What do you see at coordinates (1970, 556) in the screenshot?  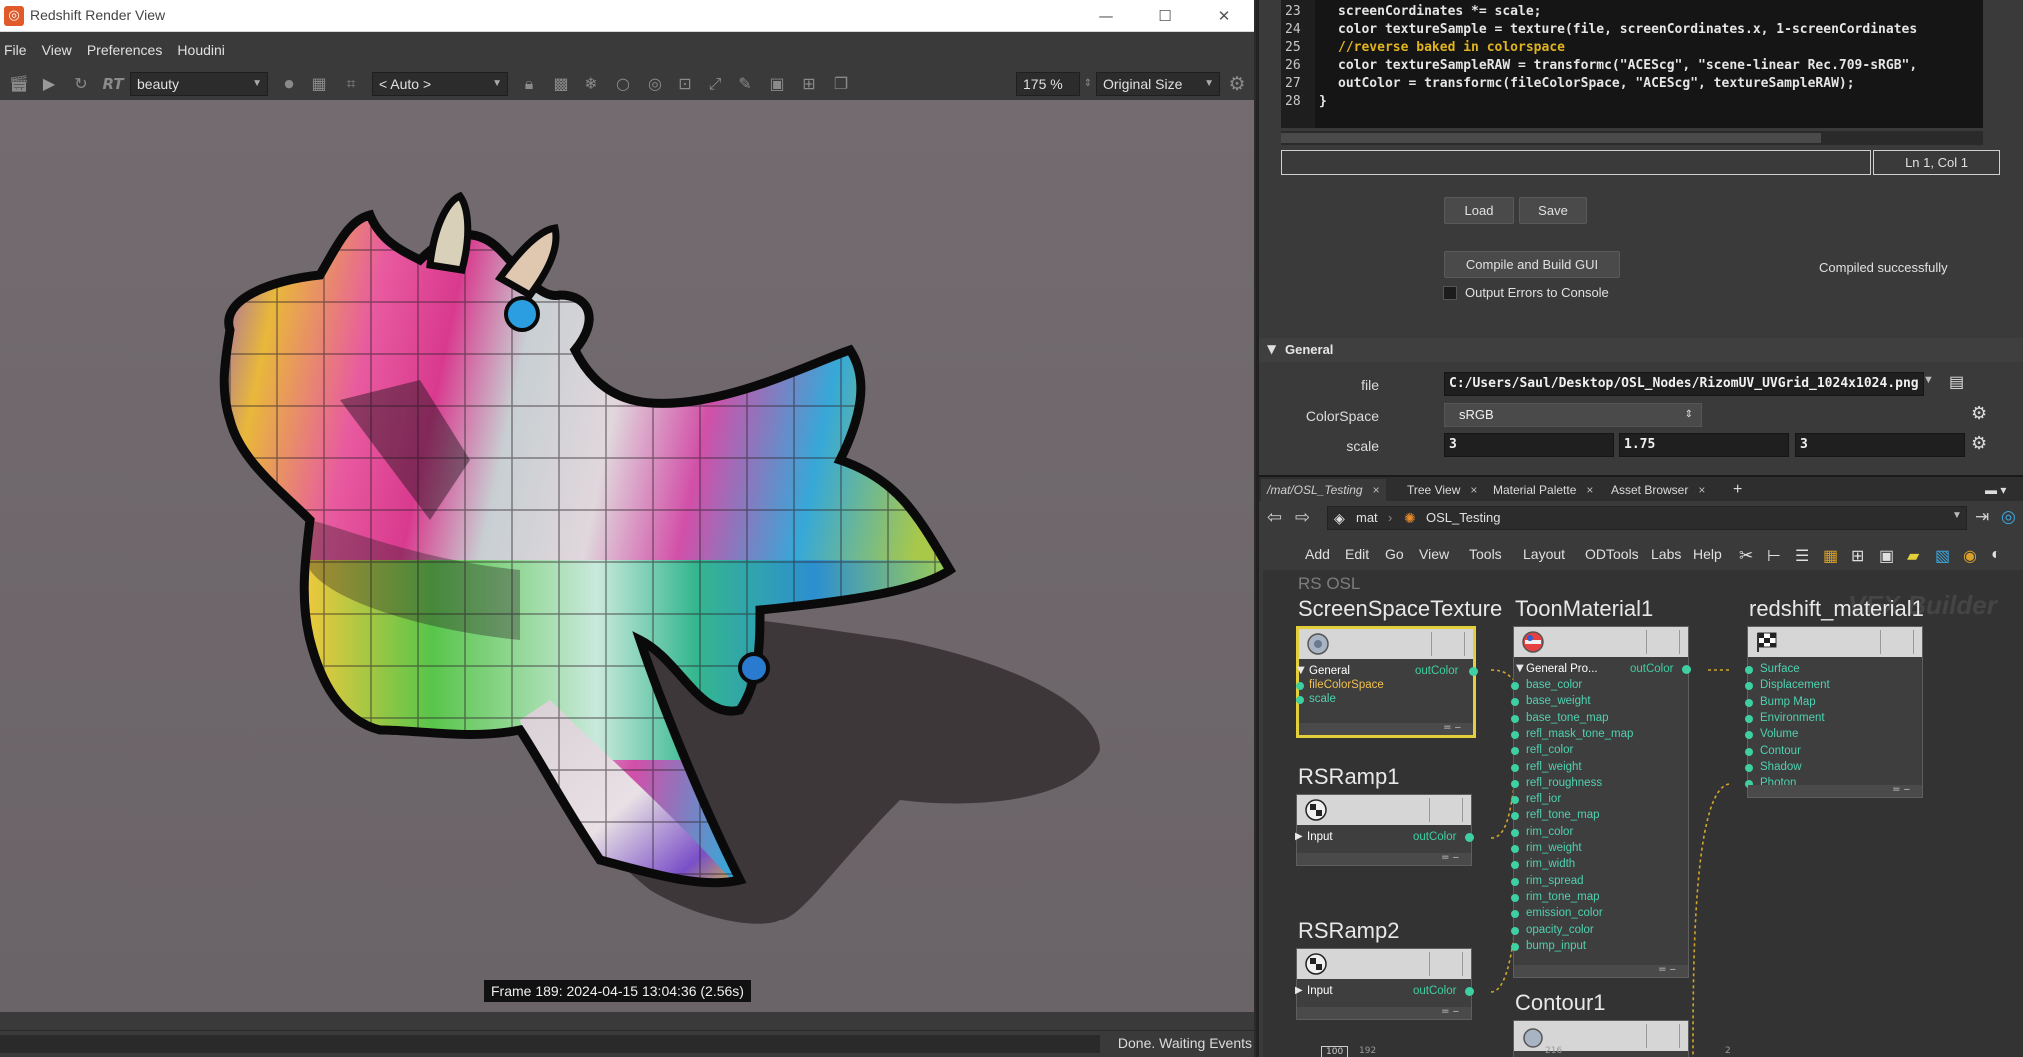 I see `database-icon: ◉` at bounding box center [1970, 556].